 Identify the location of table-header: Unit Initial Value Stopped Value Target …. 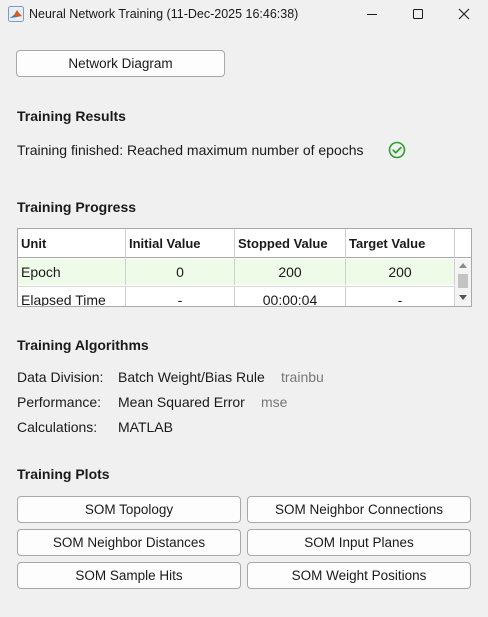
(244, 243).